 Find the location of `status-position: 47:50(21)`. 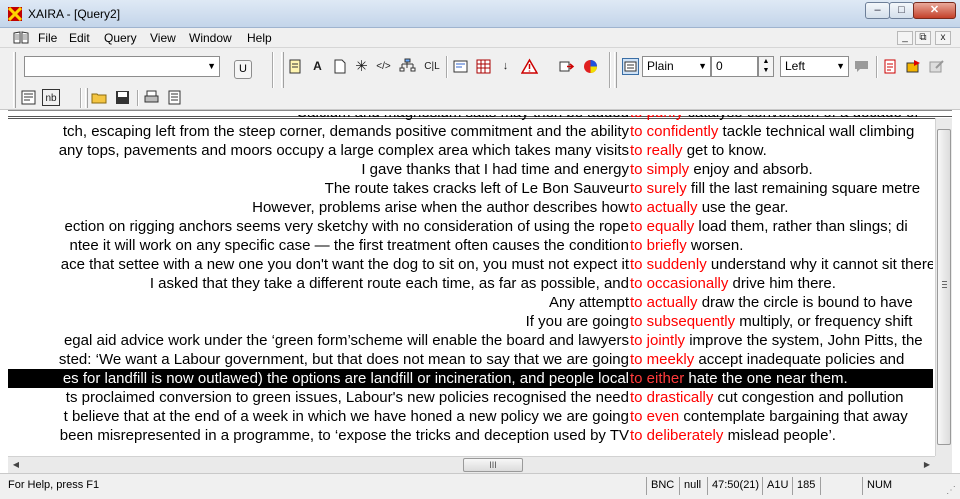

status-position: 47:50(21) is located at coordinates (735, 486).